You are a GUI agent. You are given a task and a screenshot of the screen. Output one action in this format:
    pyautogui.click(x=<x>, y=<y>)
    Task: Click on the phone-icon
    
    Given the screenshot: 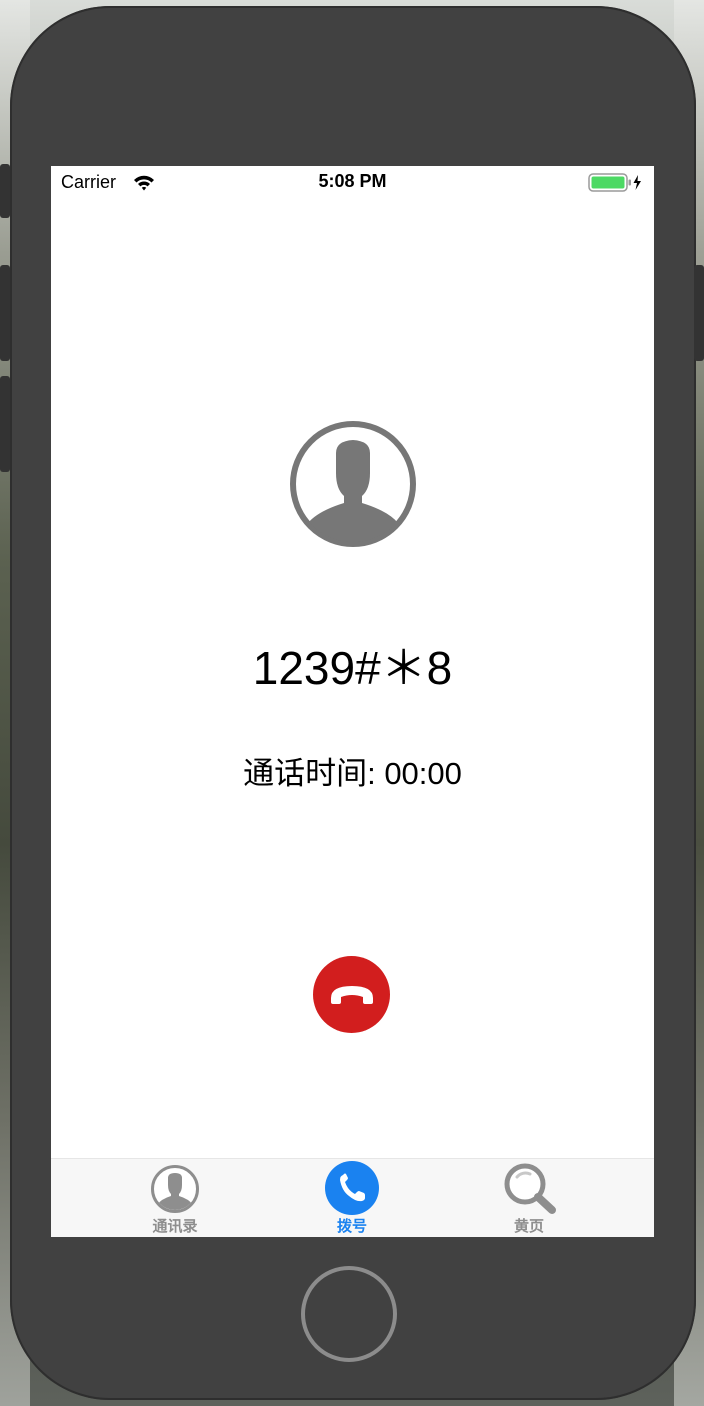 What is the action you would take?
    pyautogui.click(x=352, y=1188)
    